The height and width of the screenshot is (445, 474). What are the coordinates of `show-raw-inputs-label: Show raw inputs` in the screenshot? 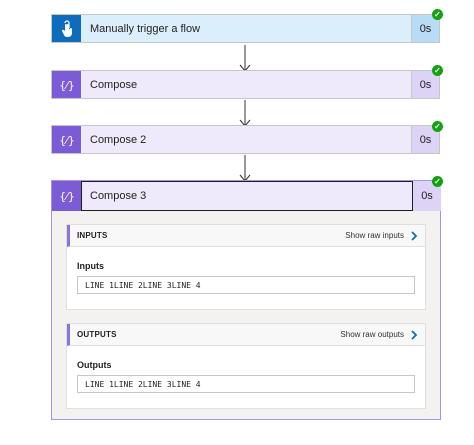 It's located at (374, 235).